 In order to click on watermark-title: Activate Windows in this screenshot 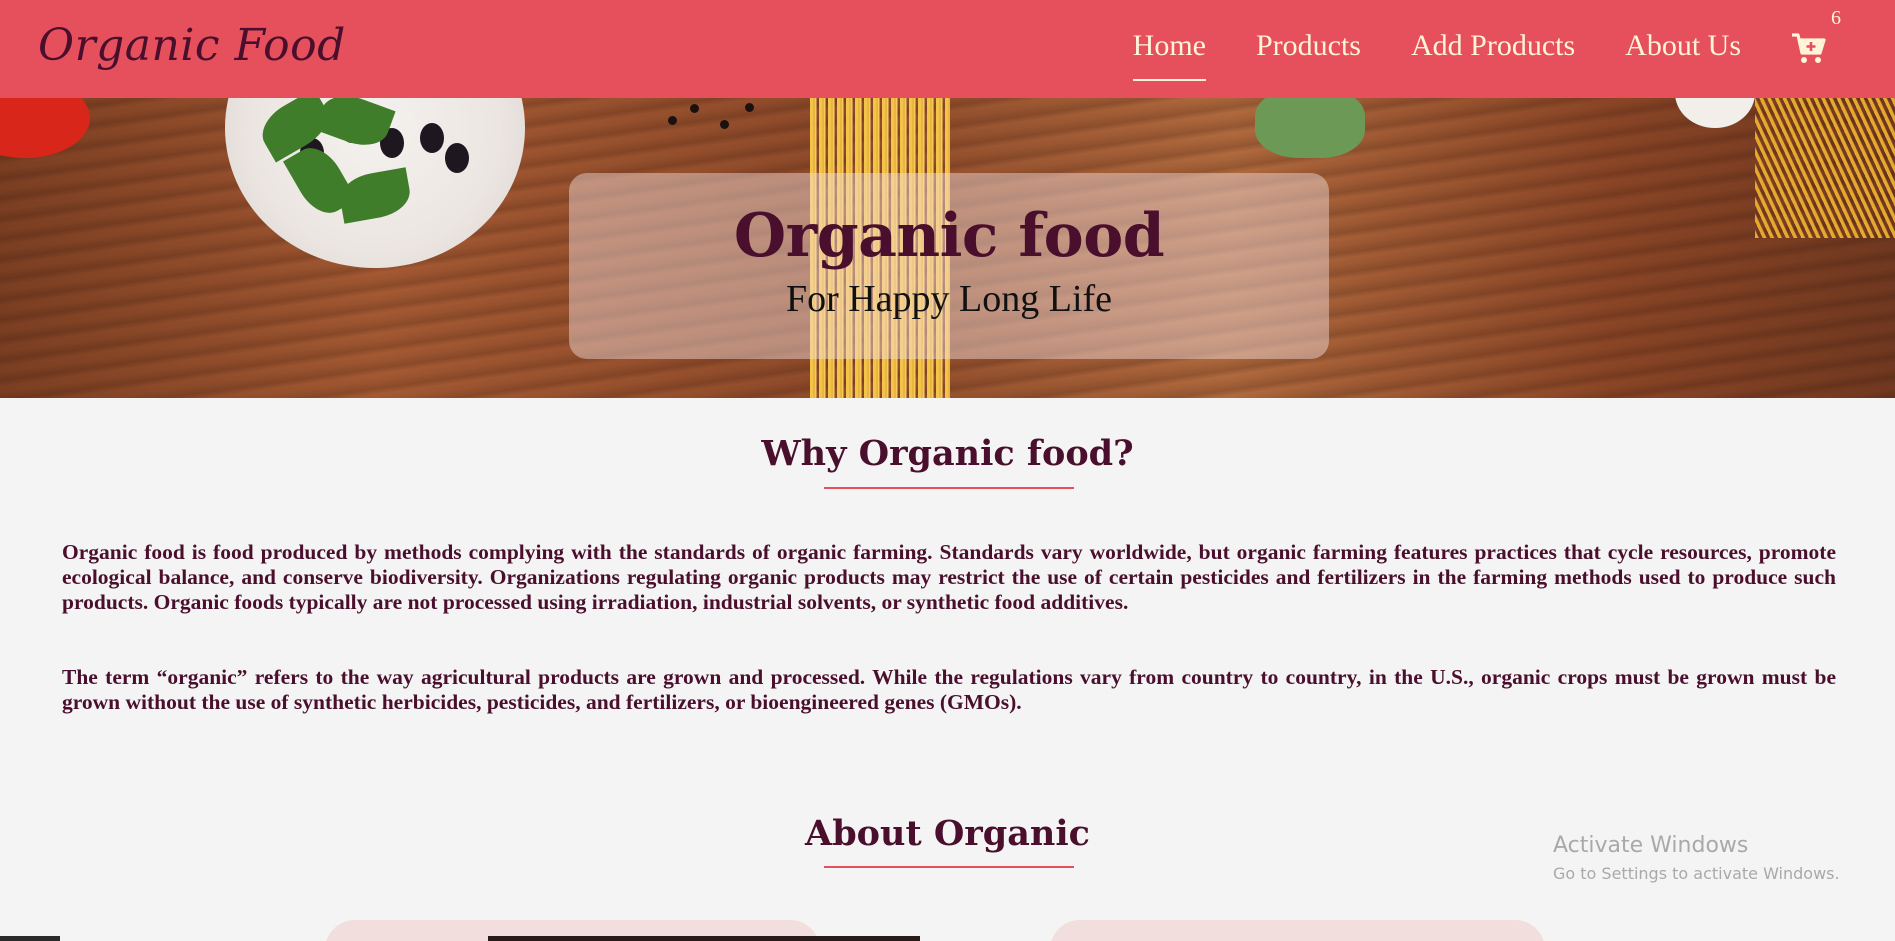, I will do `click(1651, 845)`.